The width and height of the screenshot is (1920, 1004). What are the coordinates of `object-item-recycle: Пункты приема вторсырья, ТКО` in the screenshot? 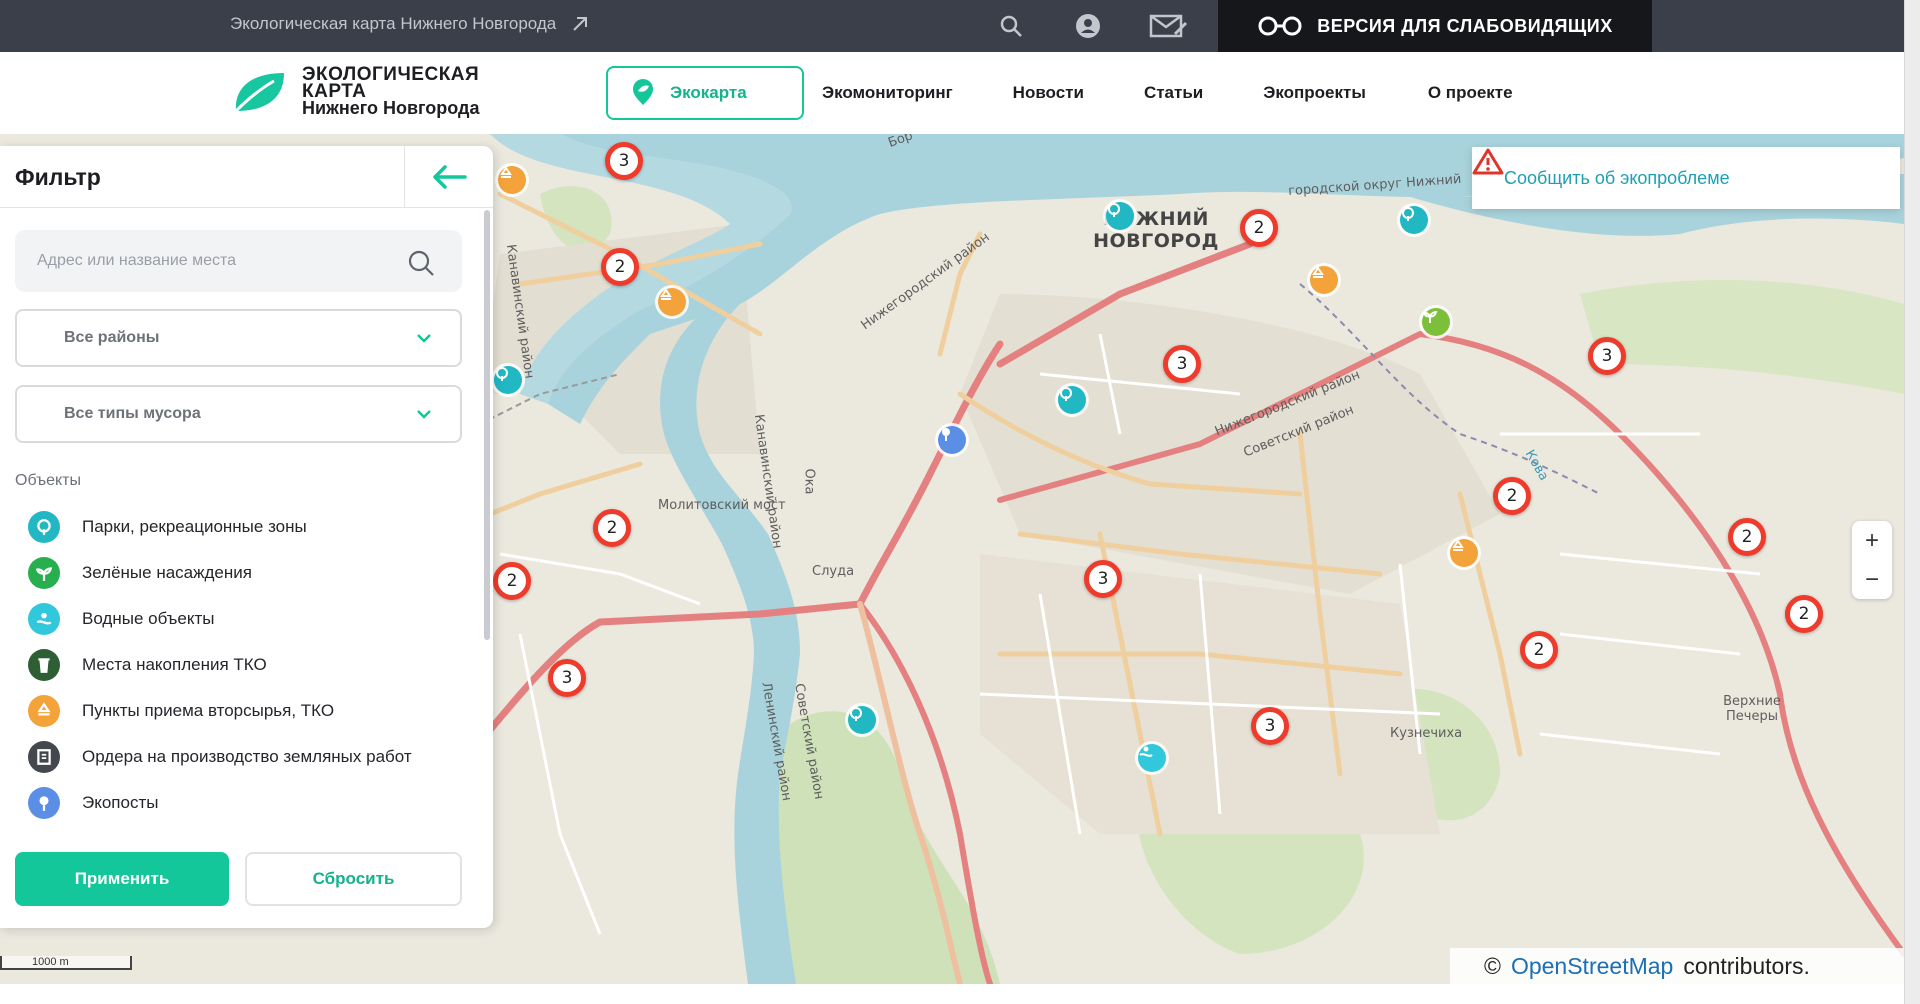 It's located at (248, 711).